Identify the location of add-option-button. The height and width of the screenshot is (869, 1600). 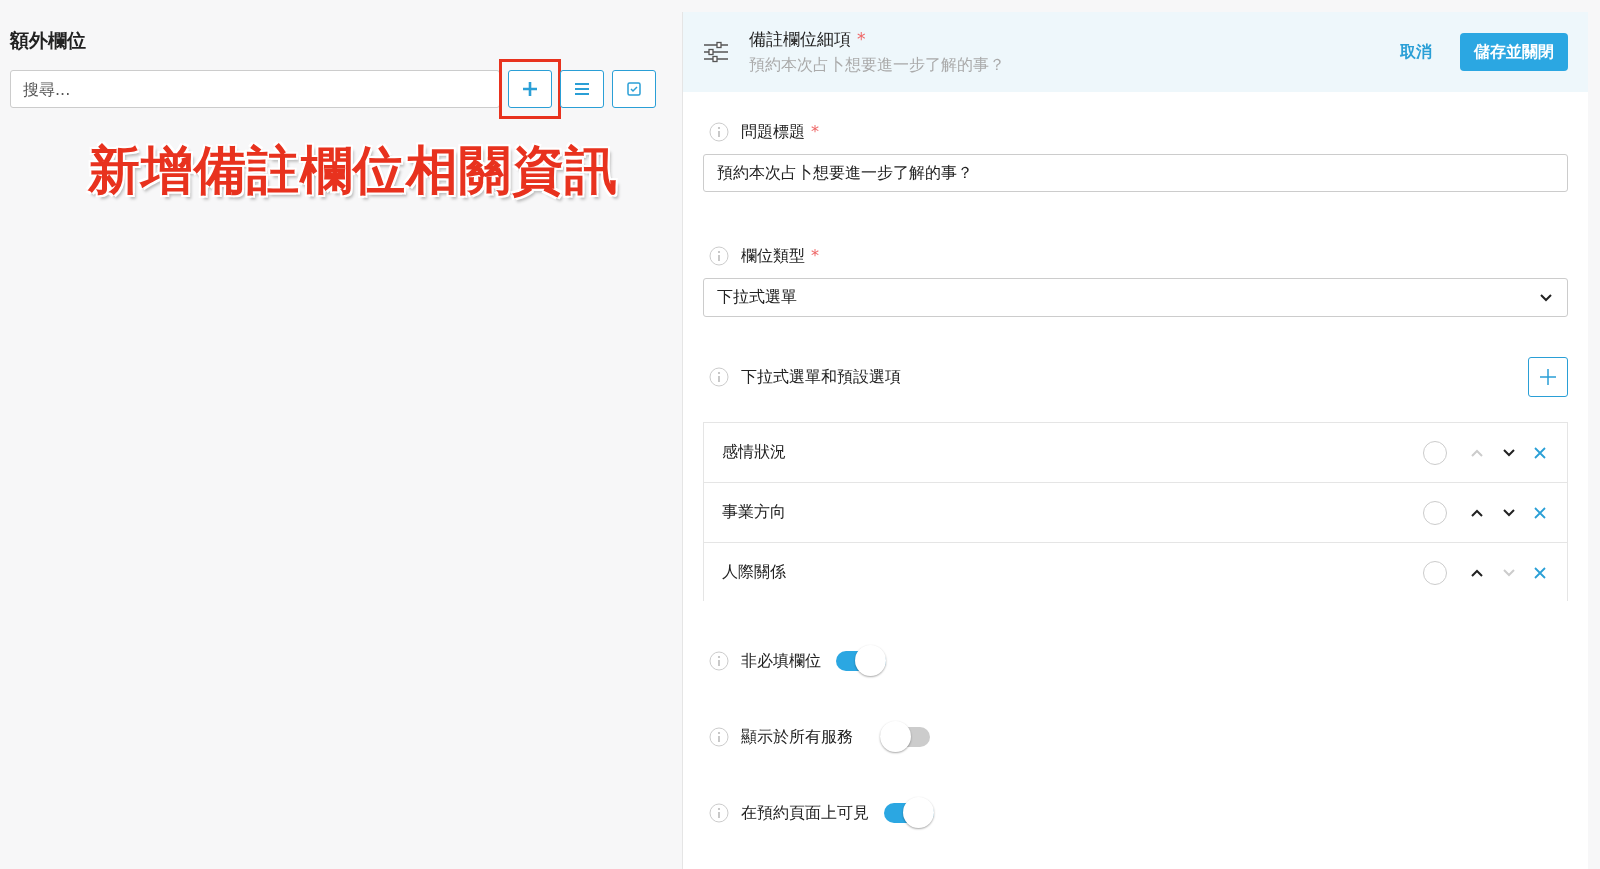
(1548, 377).